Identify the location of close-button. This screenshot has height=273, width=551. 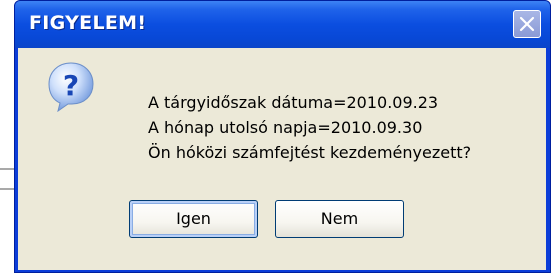
(527, 24).